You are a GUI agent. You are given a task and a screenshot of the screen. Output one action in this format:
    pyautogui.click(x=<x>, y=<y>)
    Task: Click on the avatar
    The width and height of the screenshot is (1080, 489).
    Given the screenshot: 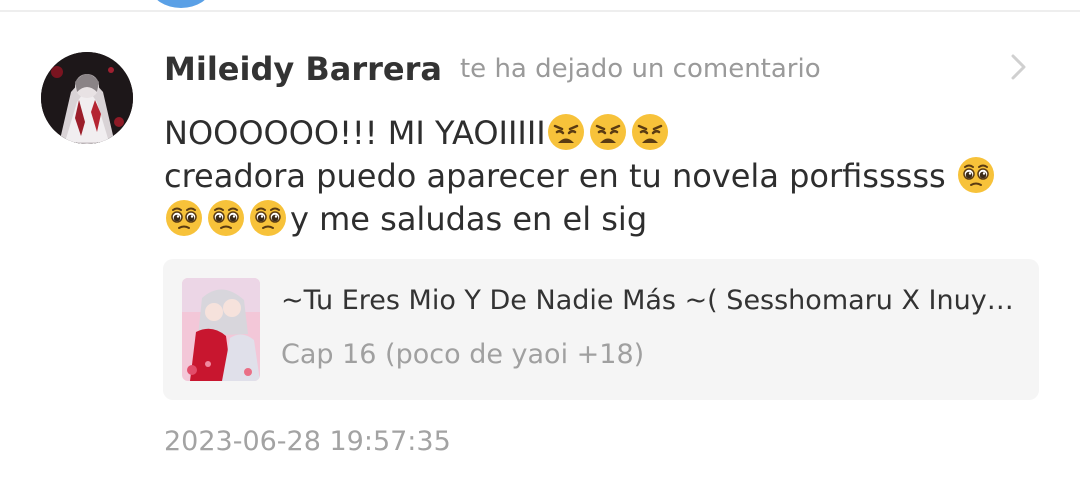 What is the action you would take?
    pyautogui.click(x=87, y=98)
    